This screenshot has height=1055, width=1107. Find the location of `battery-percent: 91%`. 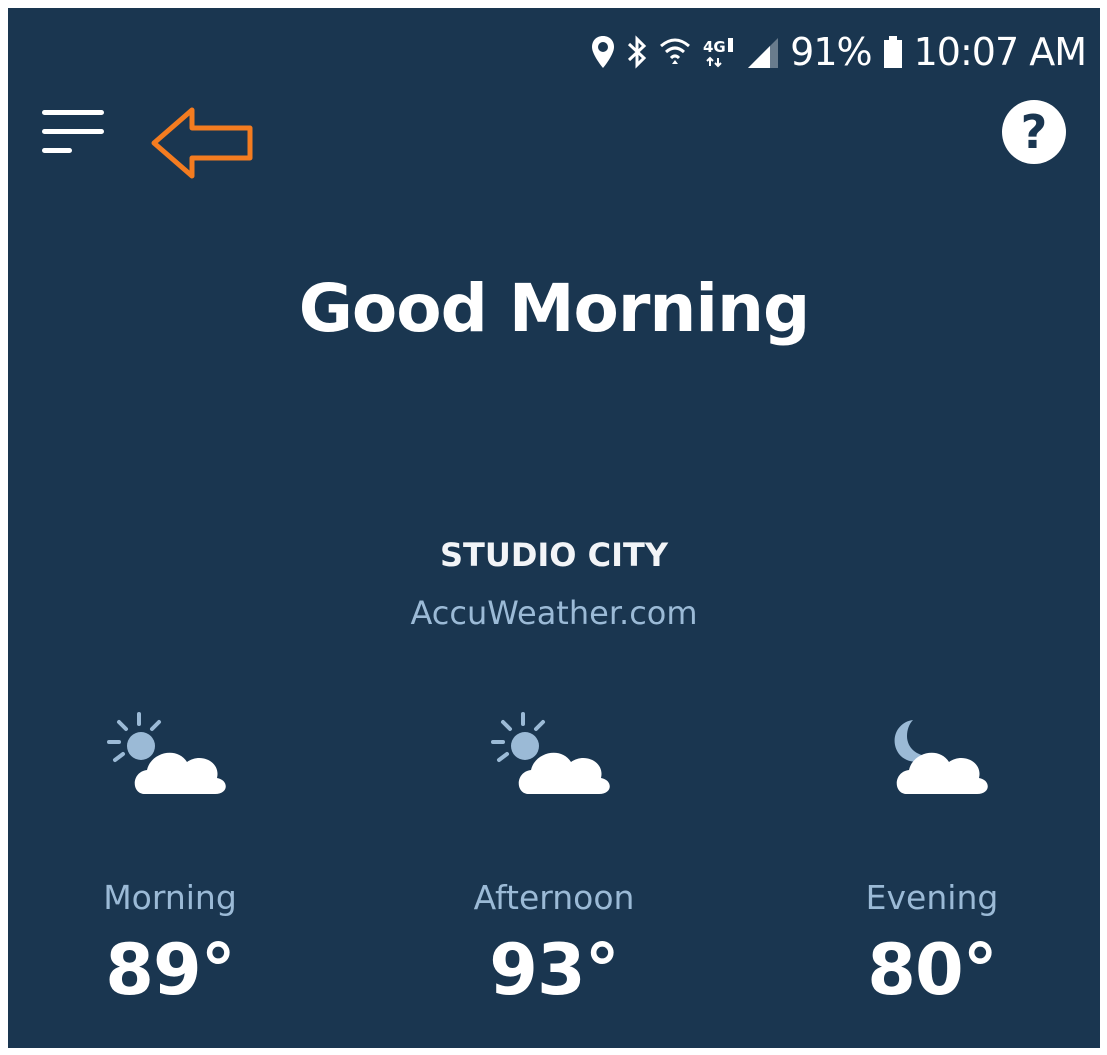

battery-percent: 91% is located at coordinates (831, 52).